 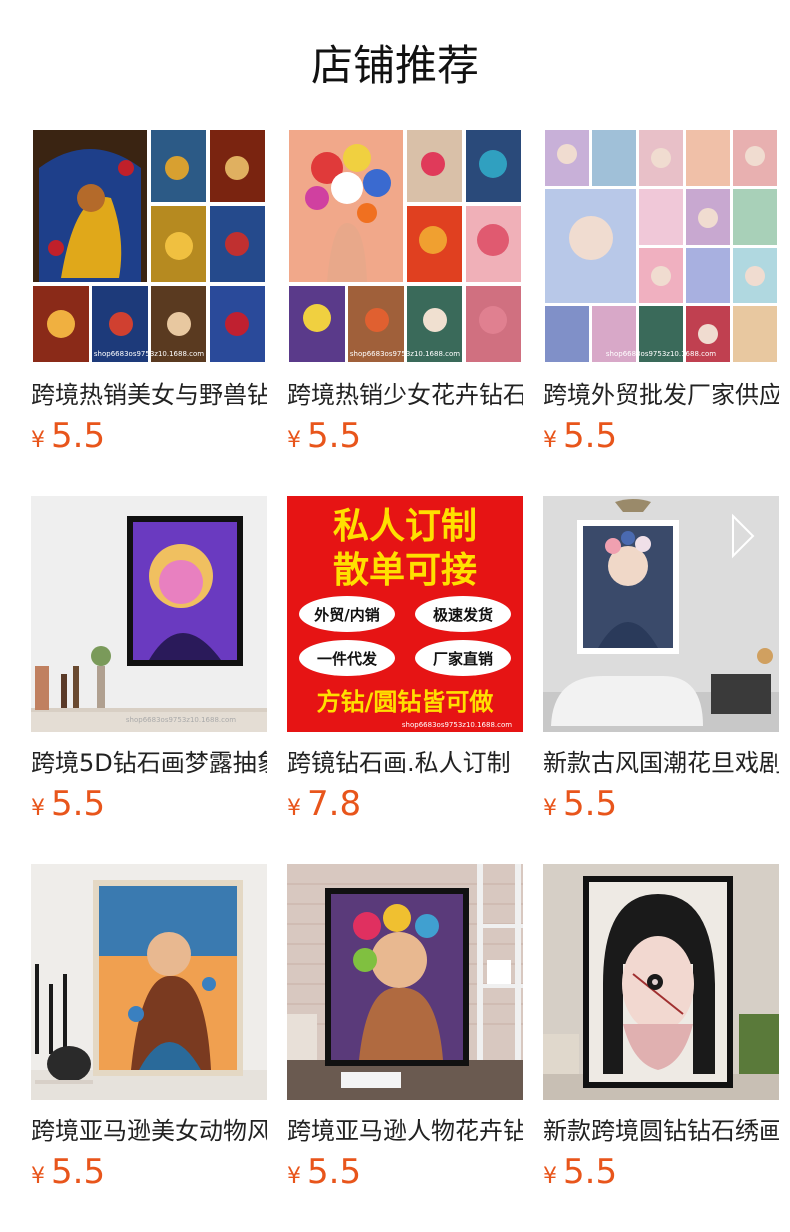 I want to click on anime-girls-collage-image: shop6683os9753z10.1688.com, so click(x=661, y=246).